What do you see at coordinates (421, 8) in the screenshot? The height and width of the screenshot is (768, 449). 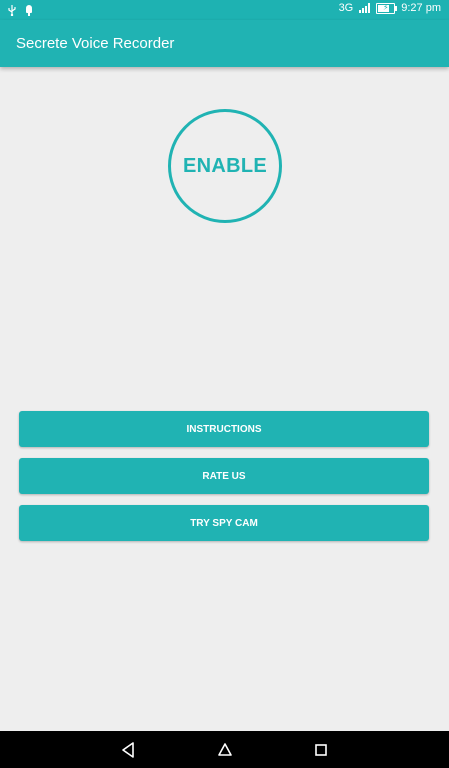 I see `status-time: 9:27 pm` at bounding box center [421, 8].